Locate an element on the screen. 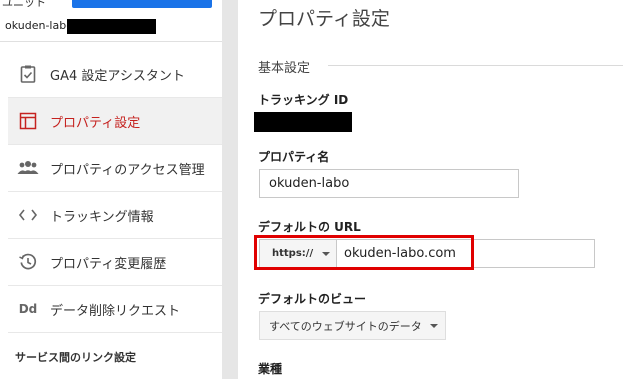 This screenshot has width=623, height=379. create-property-button is located at coordinates (142, 4).